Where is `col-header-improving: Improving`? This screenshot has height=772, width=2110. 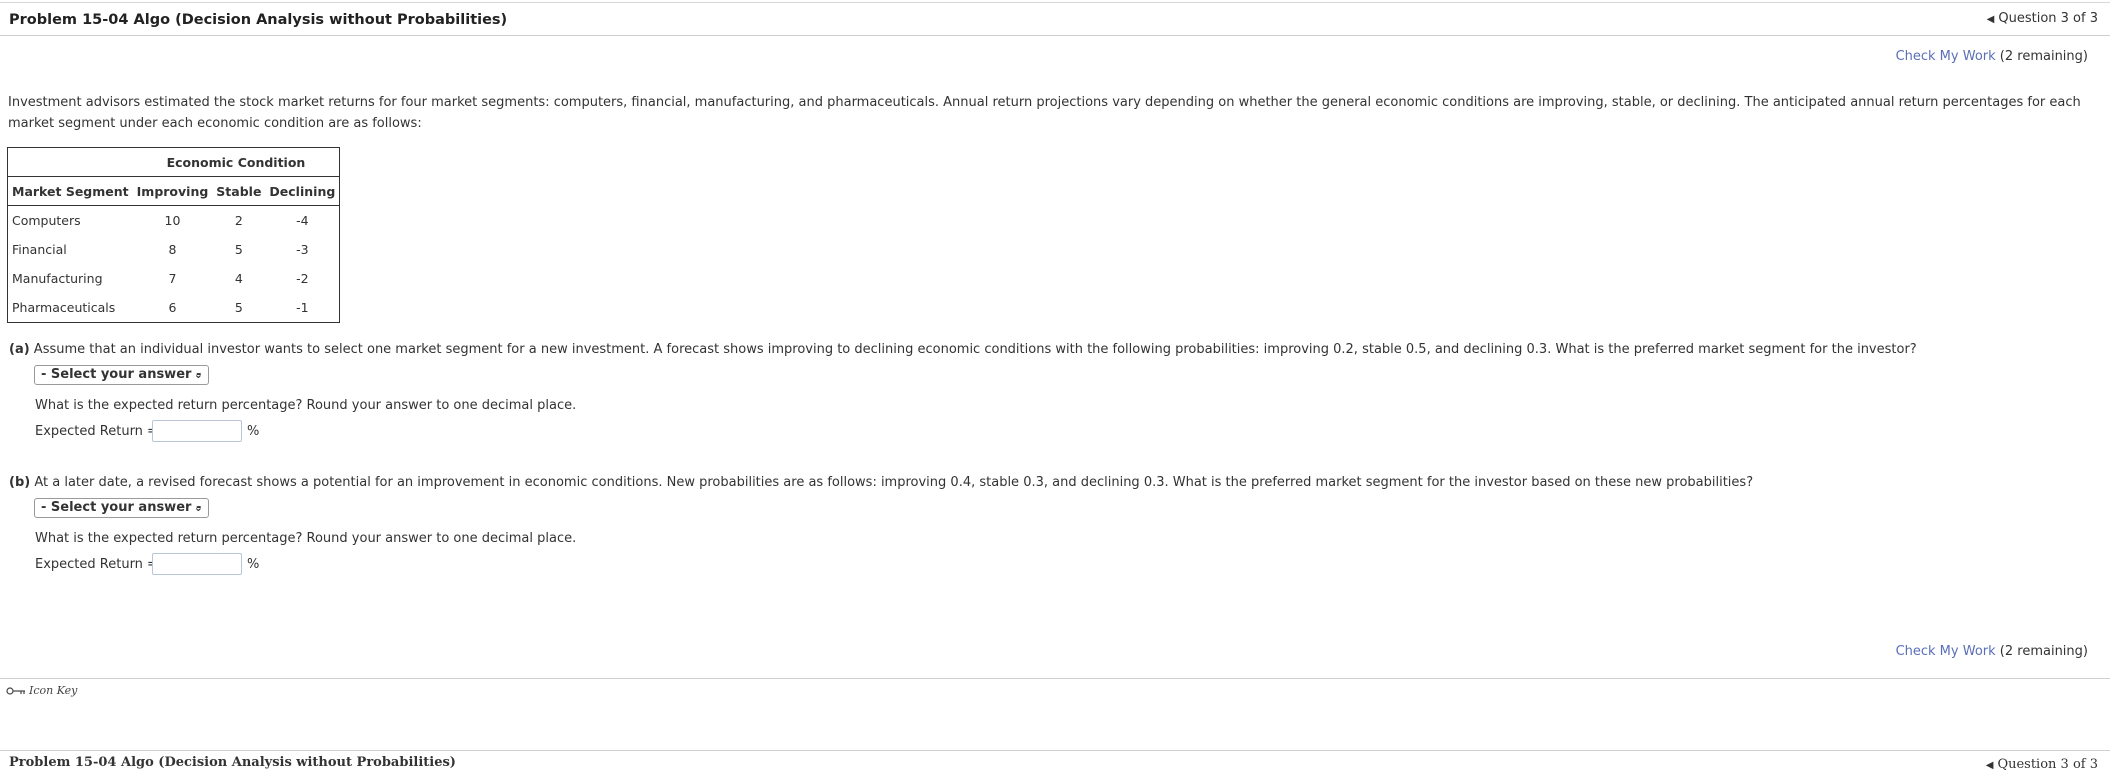 col-header-improving: Improving is located at coordinates (172, 191).